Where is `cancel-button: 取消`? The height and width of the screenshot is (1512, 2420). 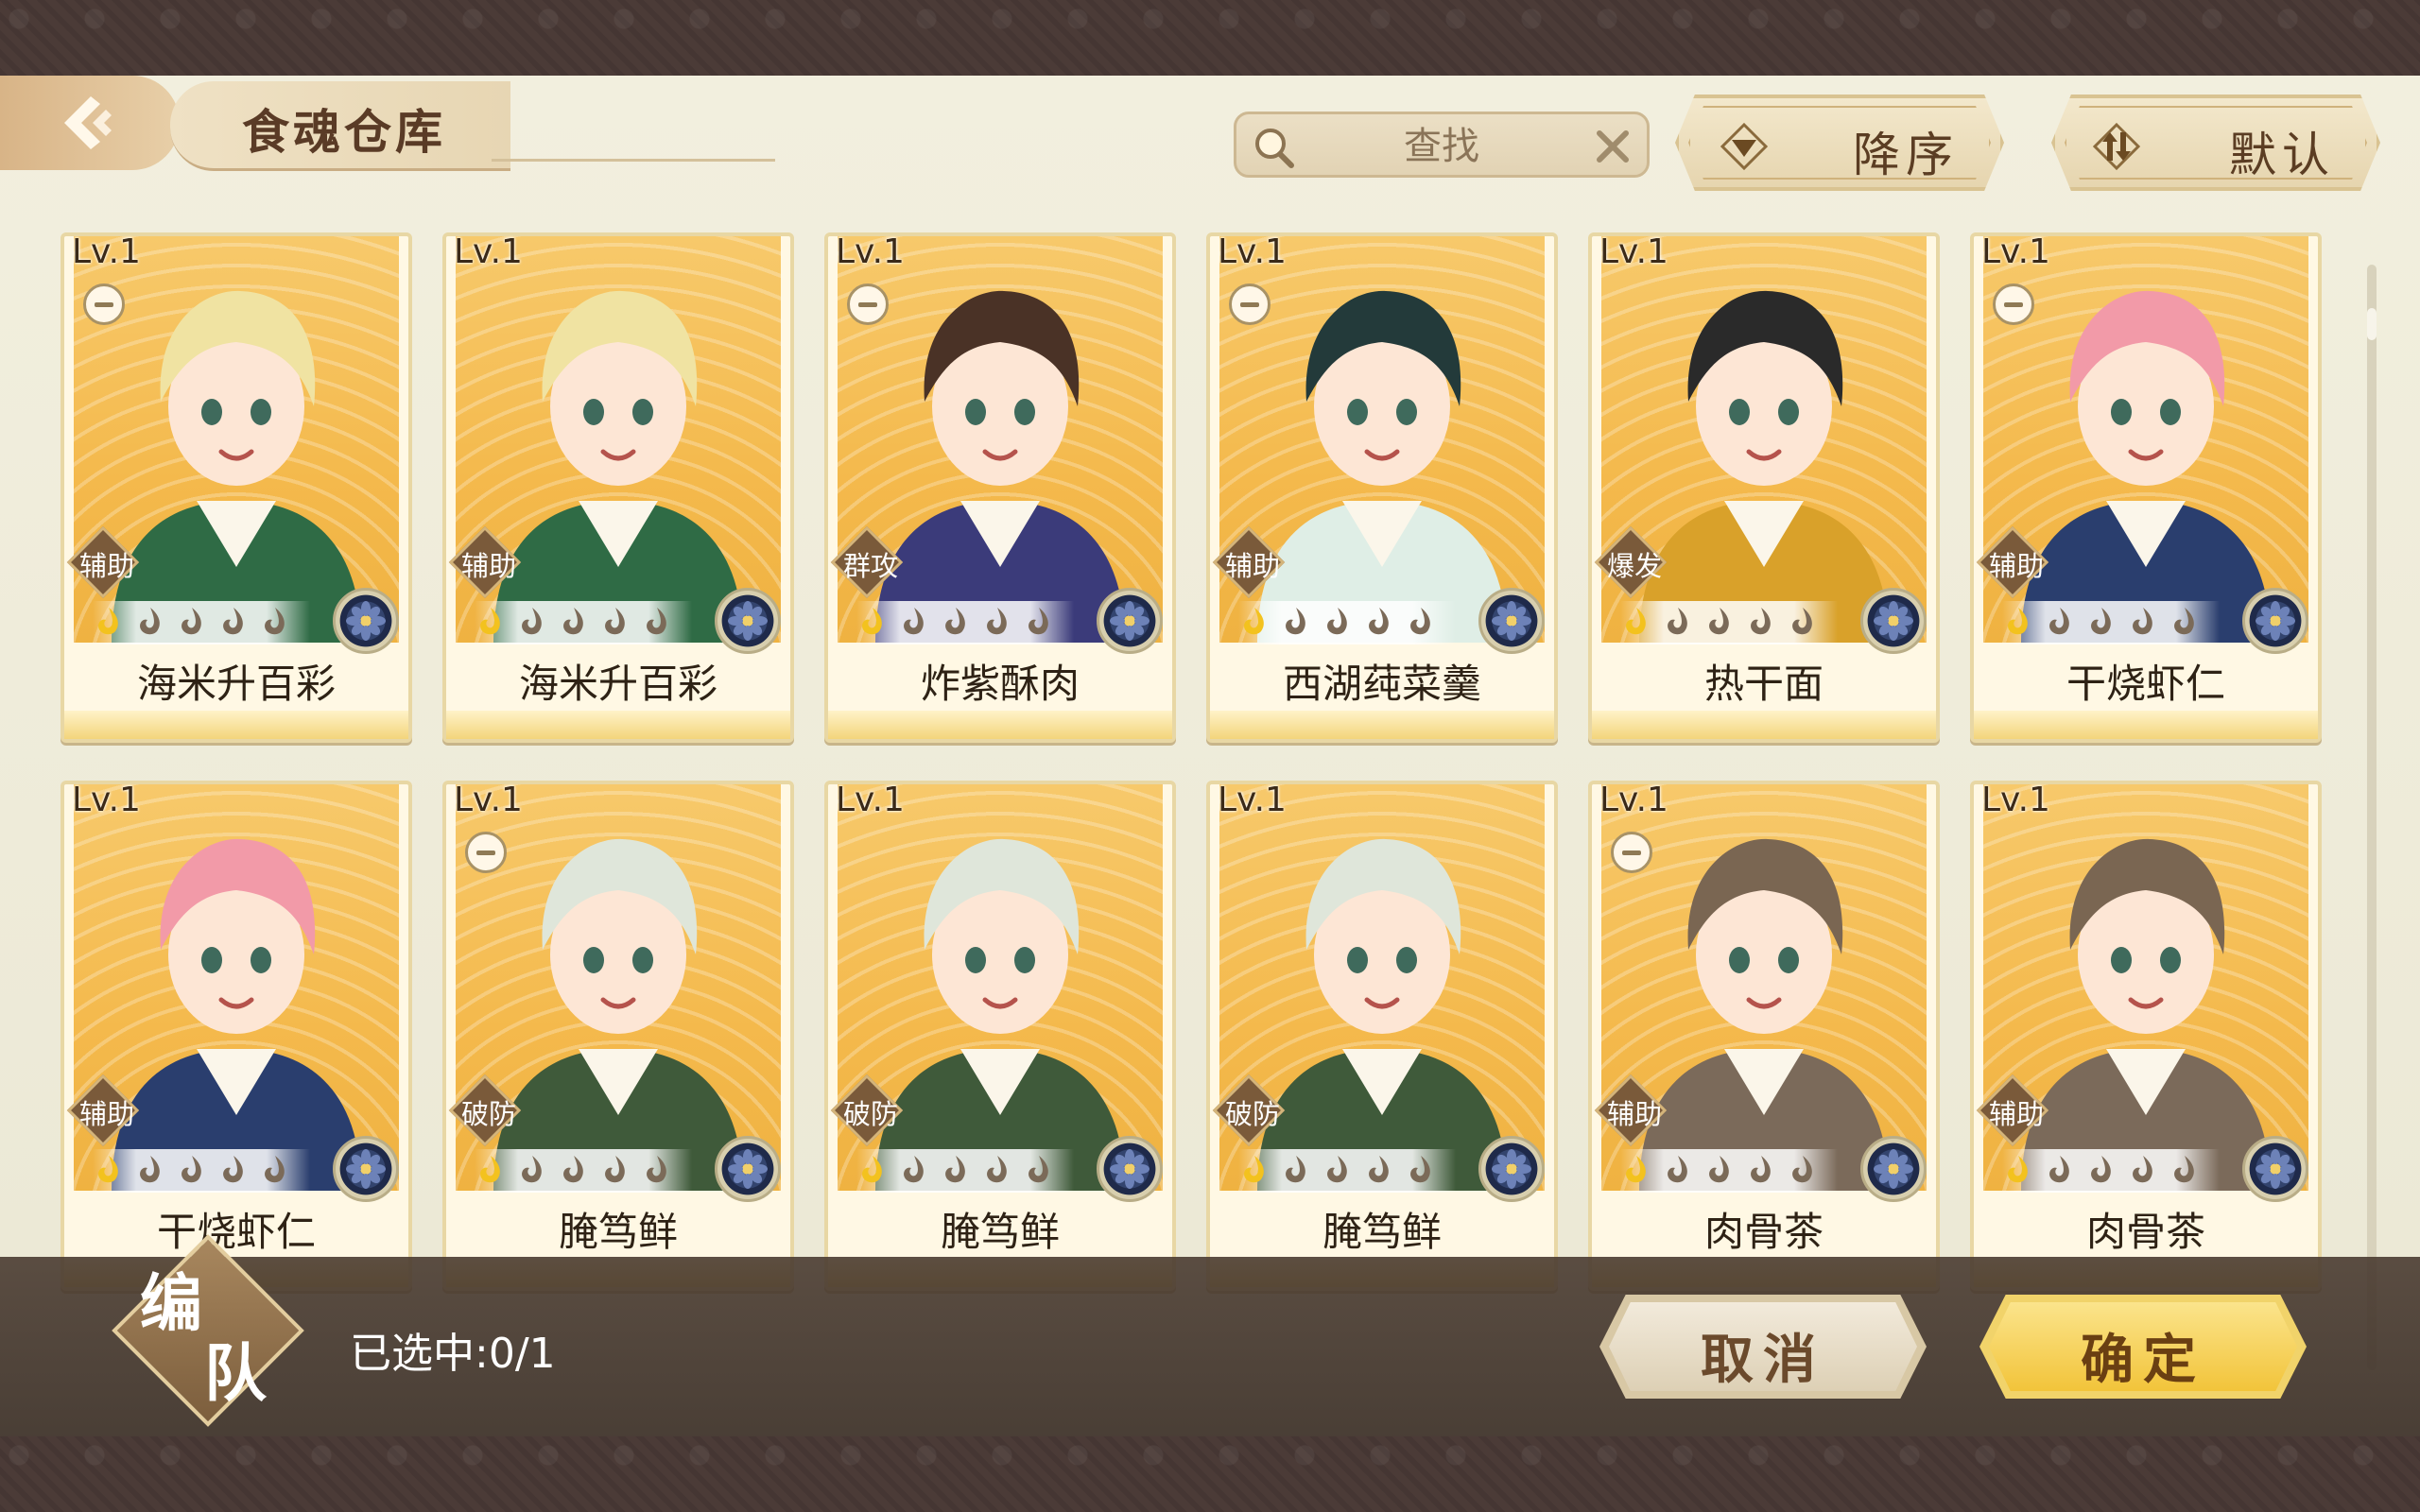
cancel-button: 取消 is located at coordinates (1763, 1347).